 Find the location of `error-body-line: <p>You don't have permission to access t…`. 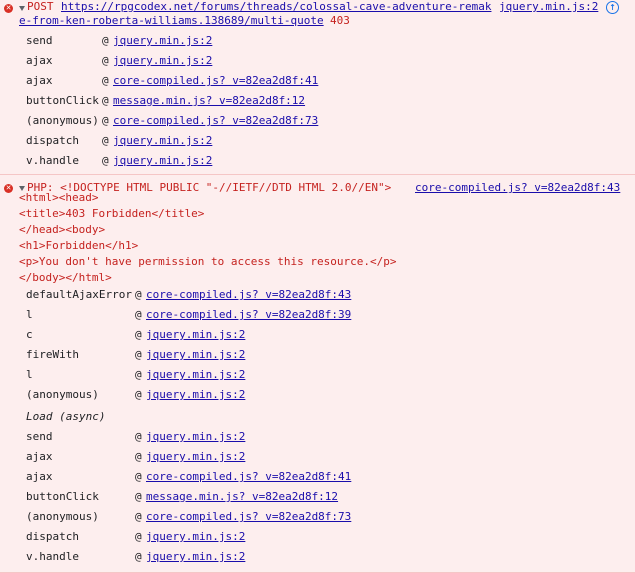

error-body-line: <p>You don't have permission to access t… is located at coordinates (208, 261).